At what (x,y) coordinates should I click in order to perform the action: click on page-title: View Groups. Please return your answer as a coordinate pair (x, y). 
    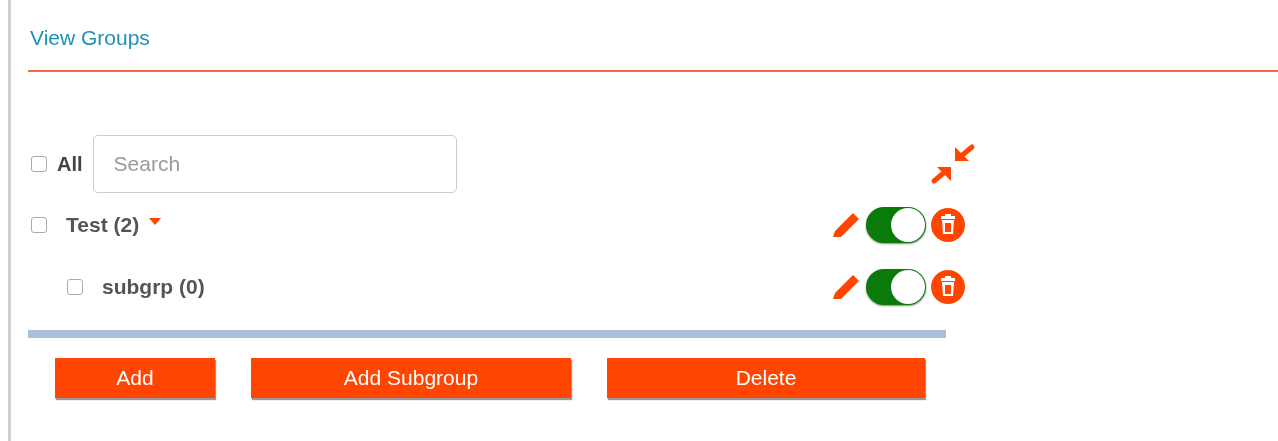
    Looking at the image, I should click on (90, 38).